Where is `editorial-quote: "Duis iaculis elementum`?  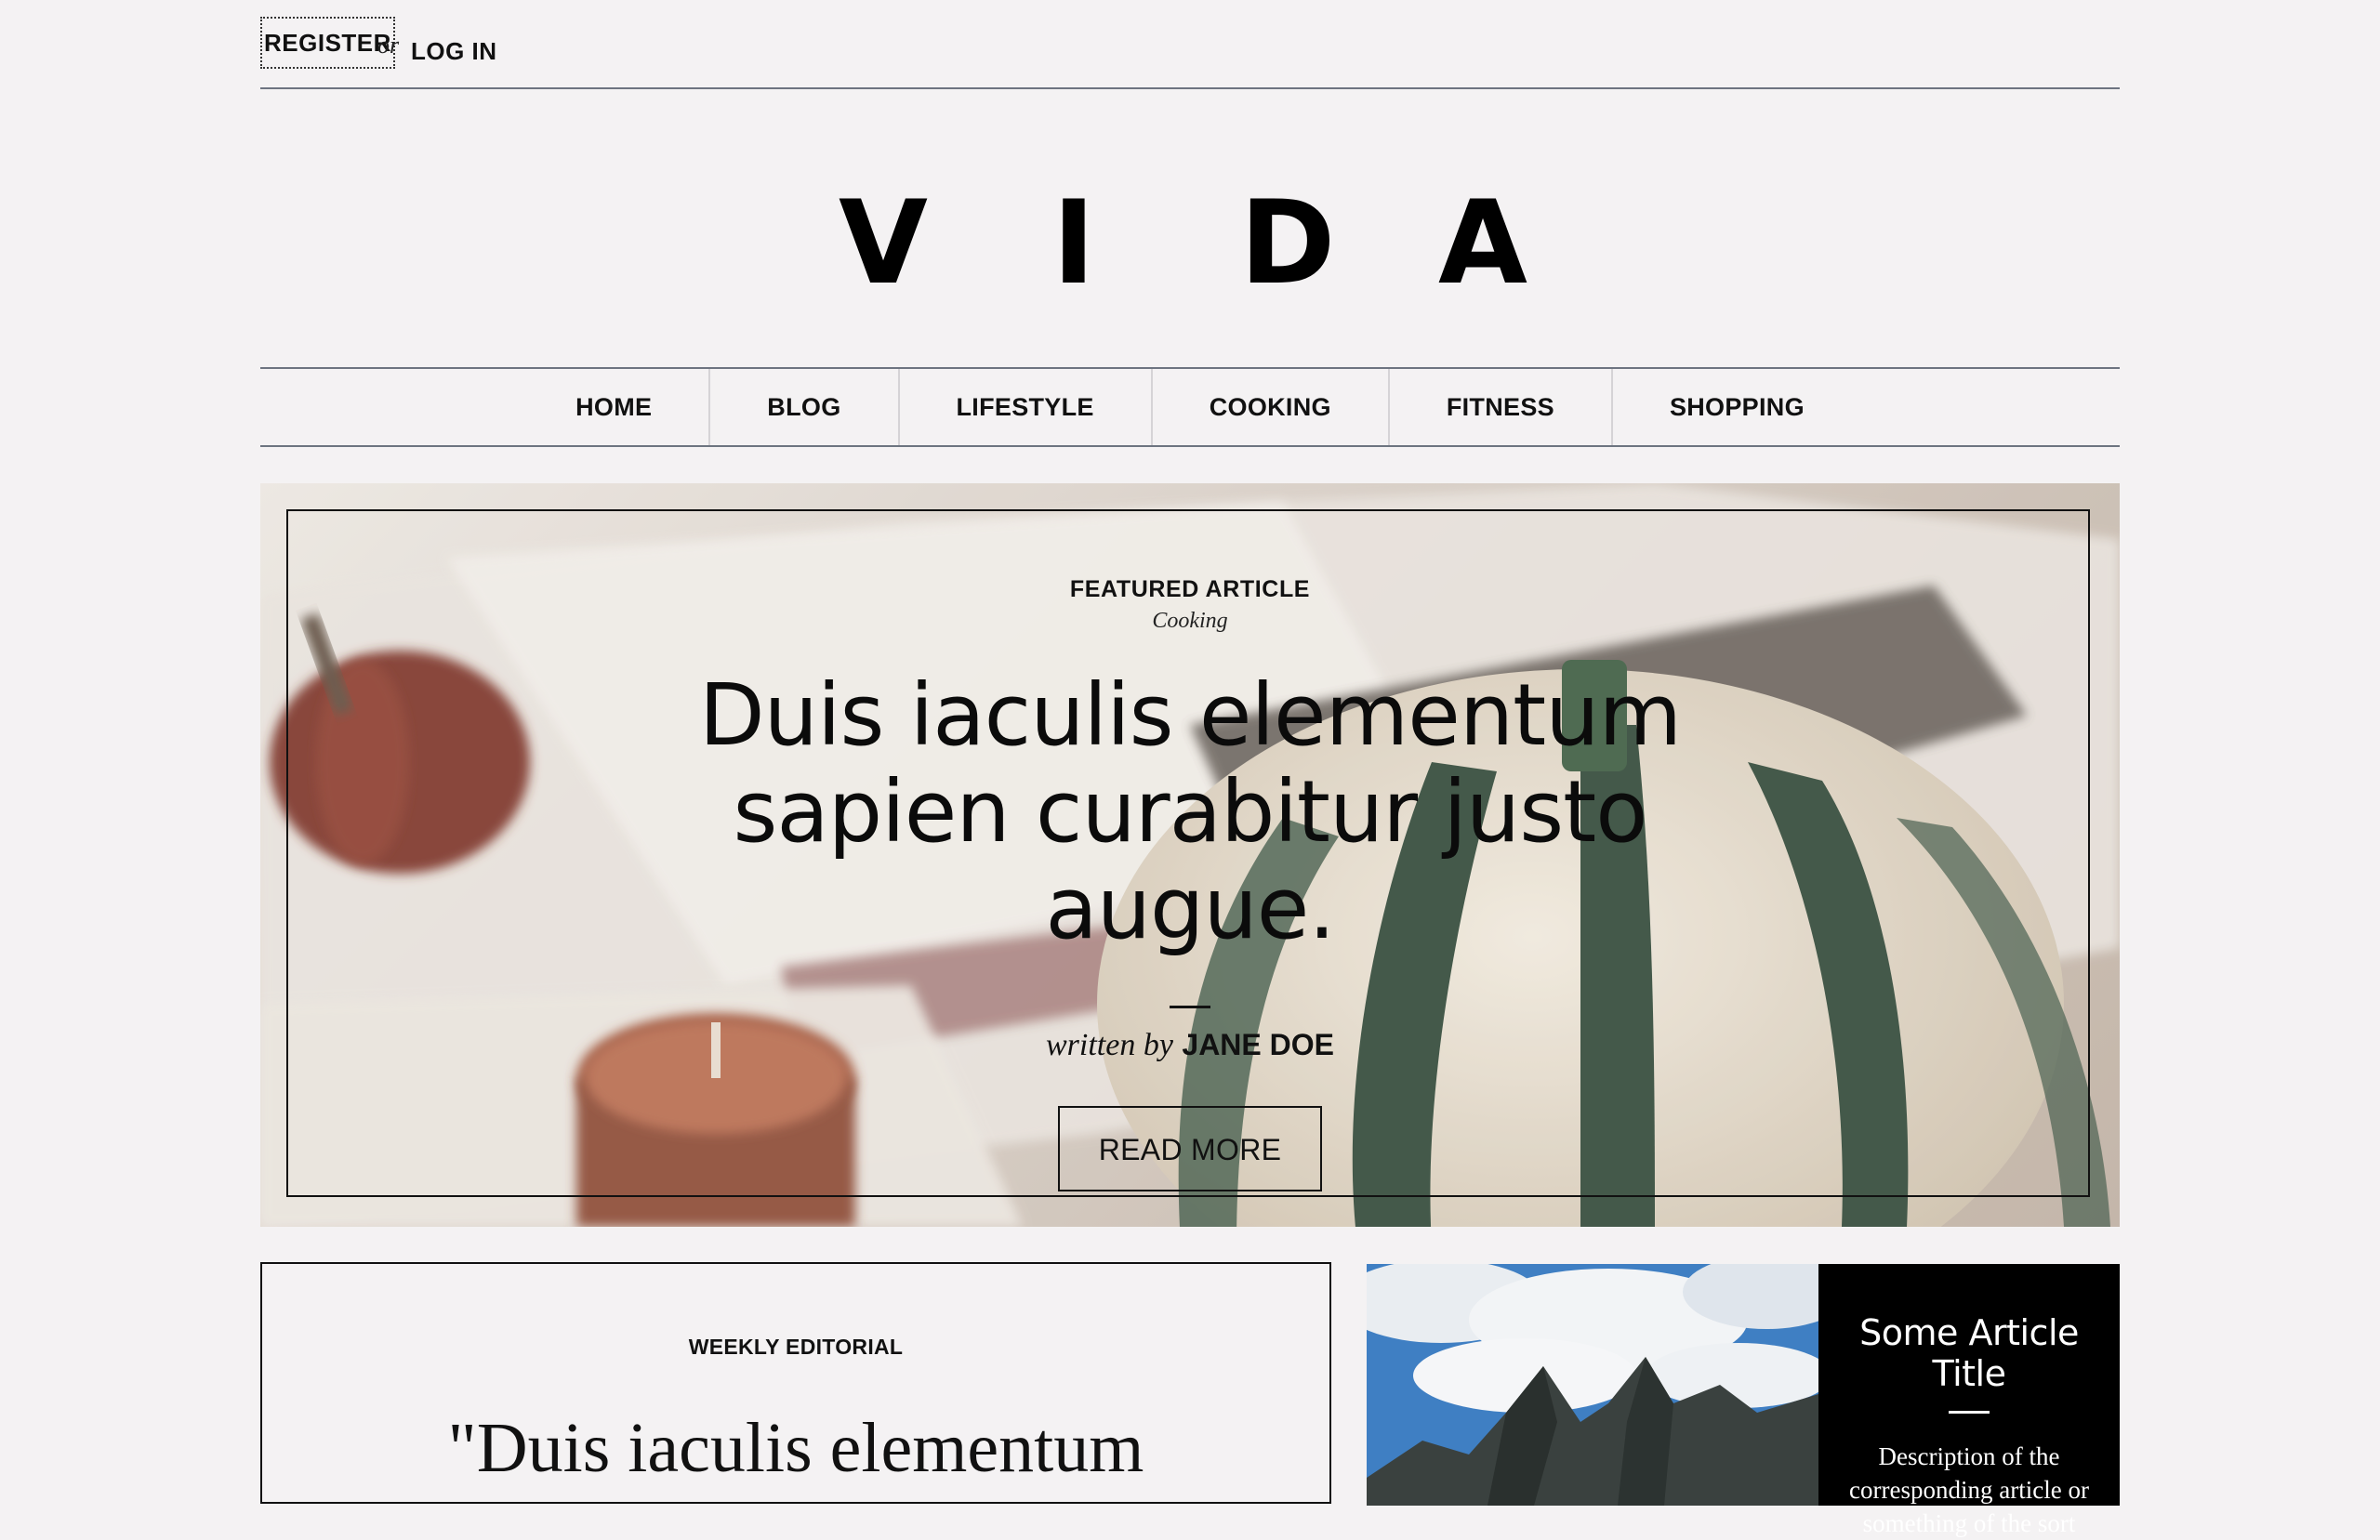 editorial-quote: "Duis iaculis elementum is located at coordinates (795, 1448).